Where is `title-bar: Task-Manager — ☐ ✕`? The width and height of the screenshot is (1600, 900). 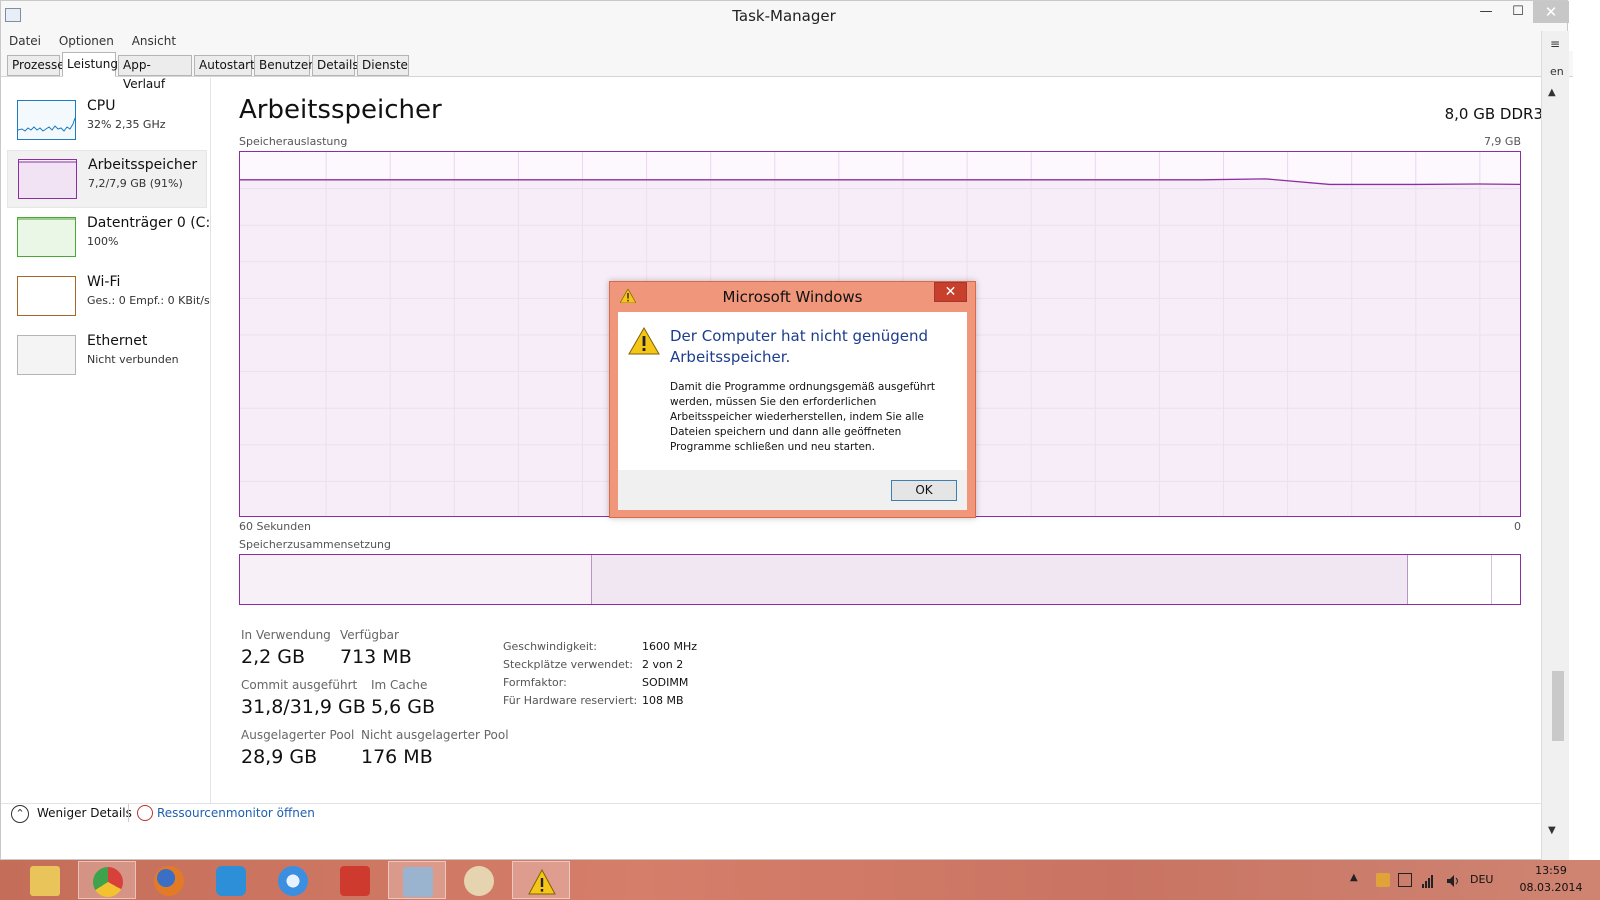
title-bar: Task-Manager — ☐ ✕ is located at coordinates (785, 16).